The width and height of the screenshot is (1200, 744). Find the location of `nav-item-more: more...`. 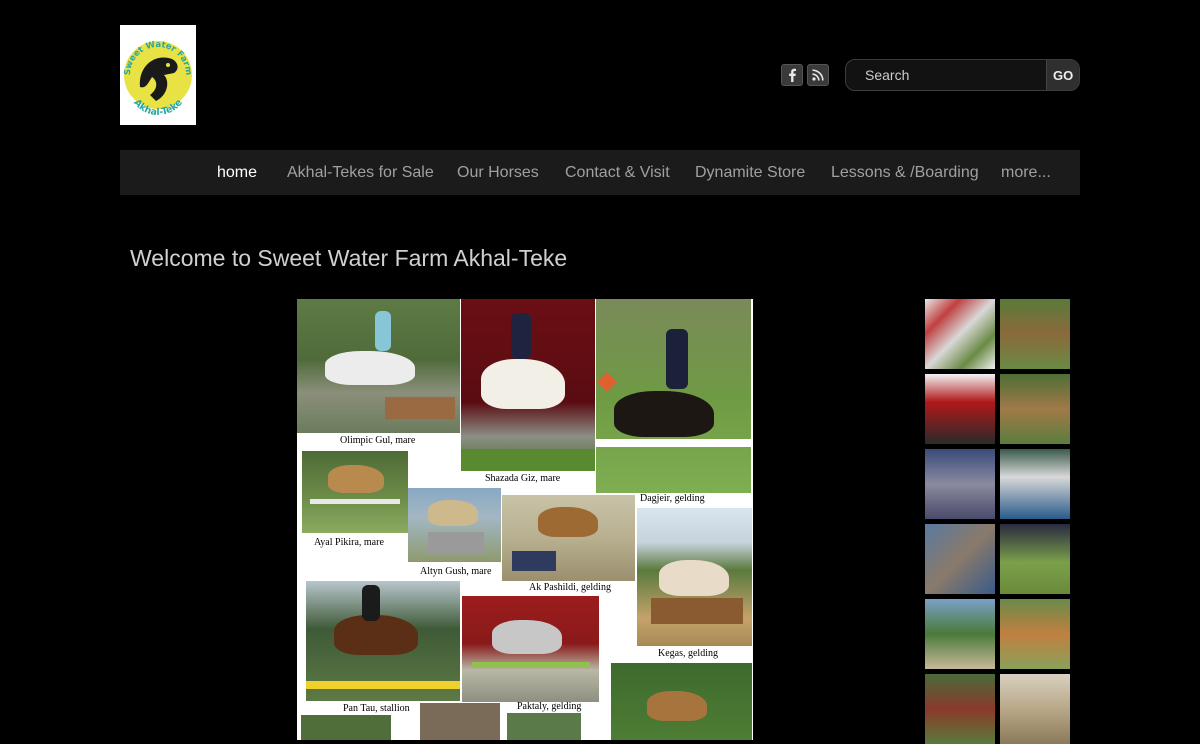

nav-item-more: more... is located at coordinates (1026, 172).